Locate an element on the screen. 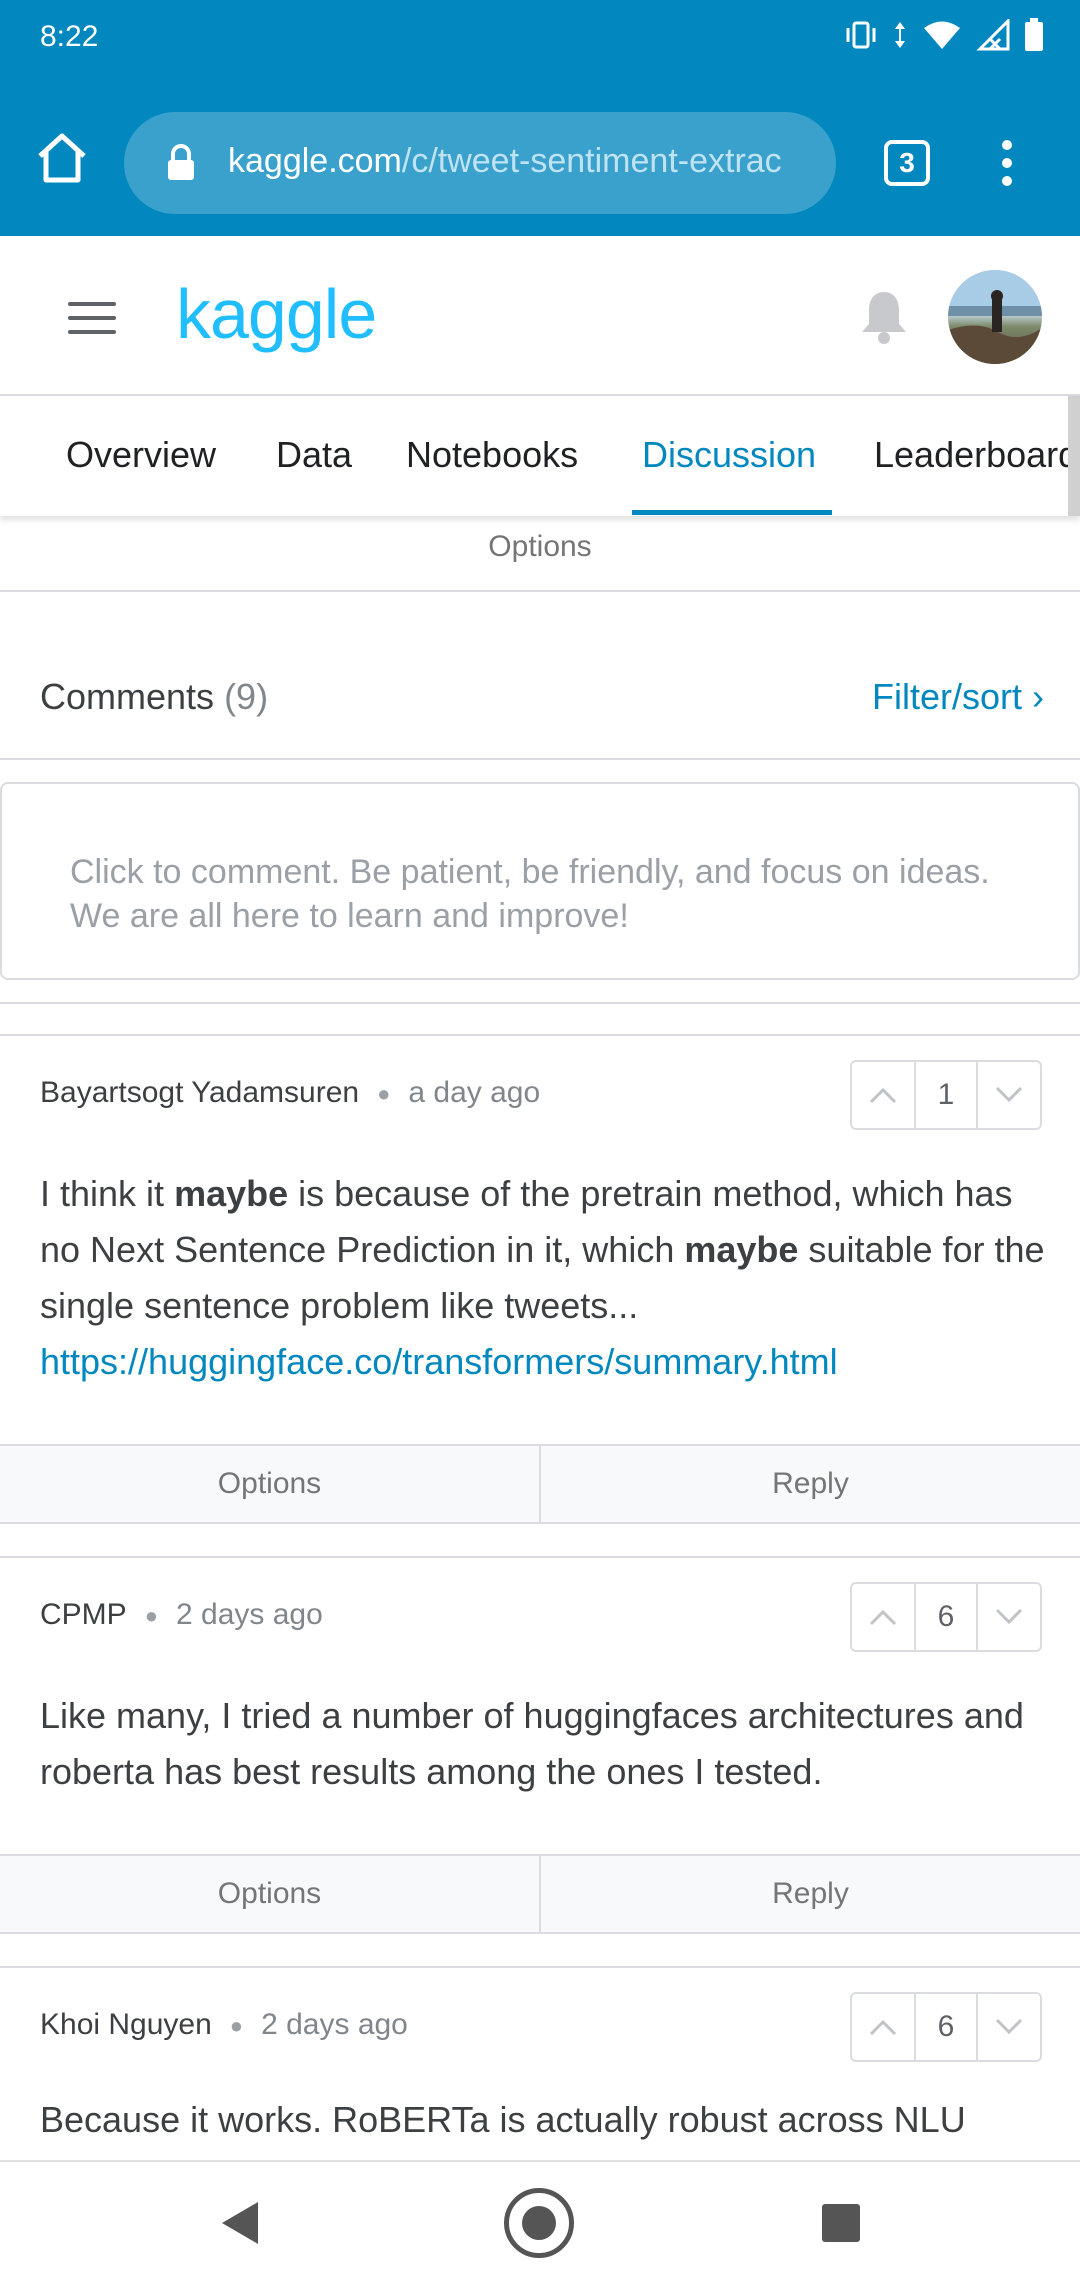 This screenshot has width=1080, height=2280. comments-title: Comments (9) is located at coordinates (154, 697).